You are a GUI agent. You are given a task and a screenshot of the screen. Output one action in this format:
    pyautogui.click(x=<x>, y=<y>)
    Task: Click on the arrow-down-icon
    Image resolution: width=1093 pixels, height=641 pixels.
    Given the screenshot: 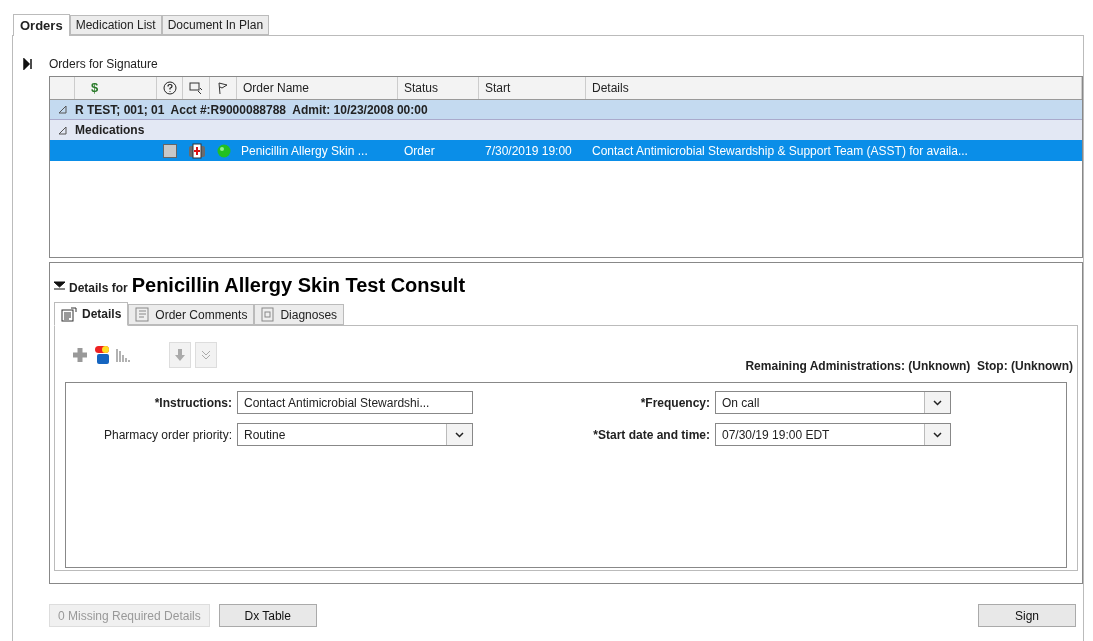 What is the action you would take?
    pyautogui.click(x=180, y=355)
    